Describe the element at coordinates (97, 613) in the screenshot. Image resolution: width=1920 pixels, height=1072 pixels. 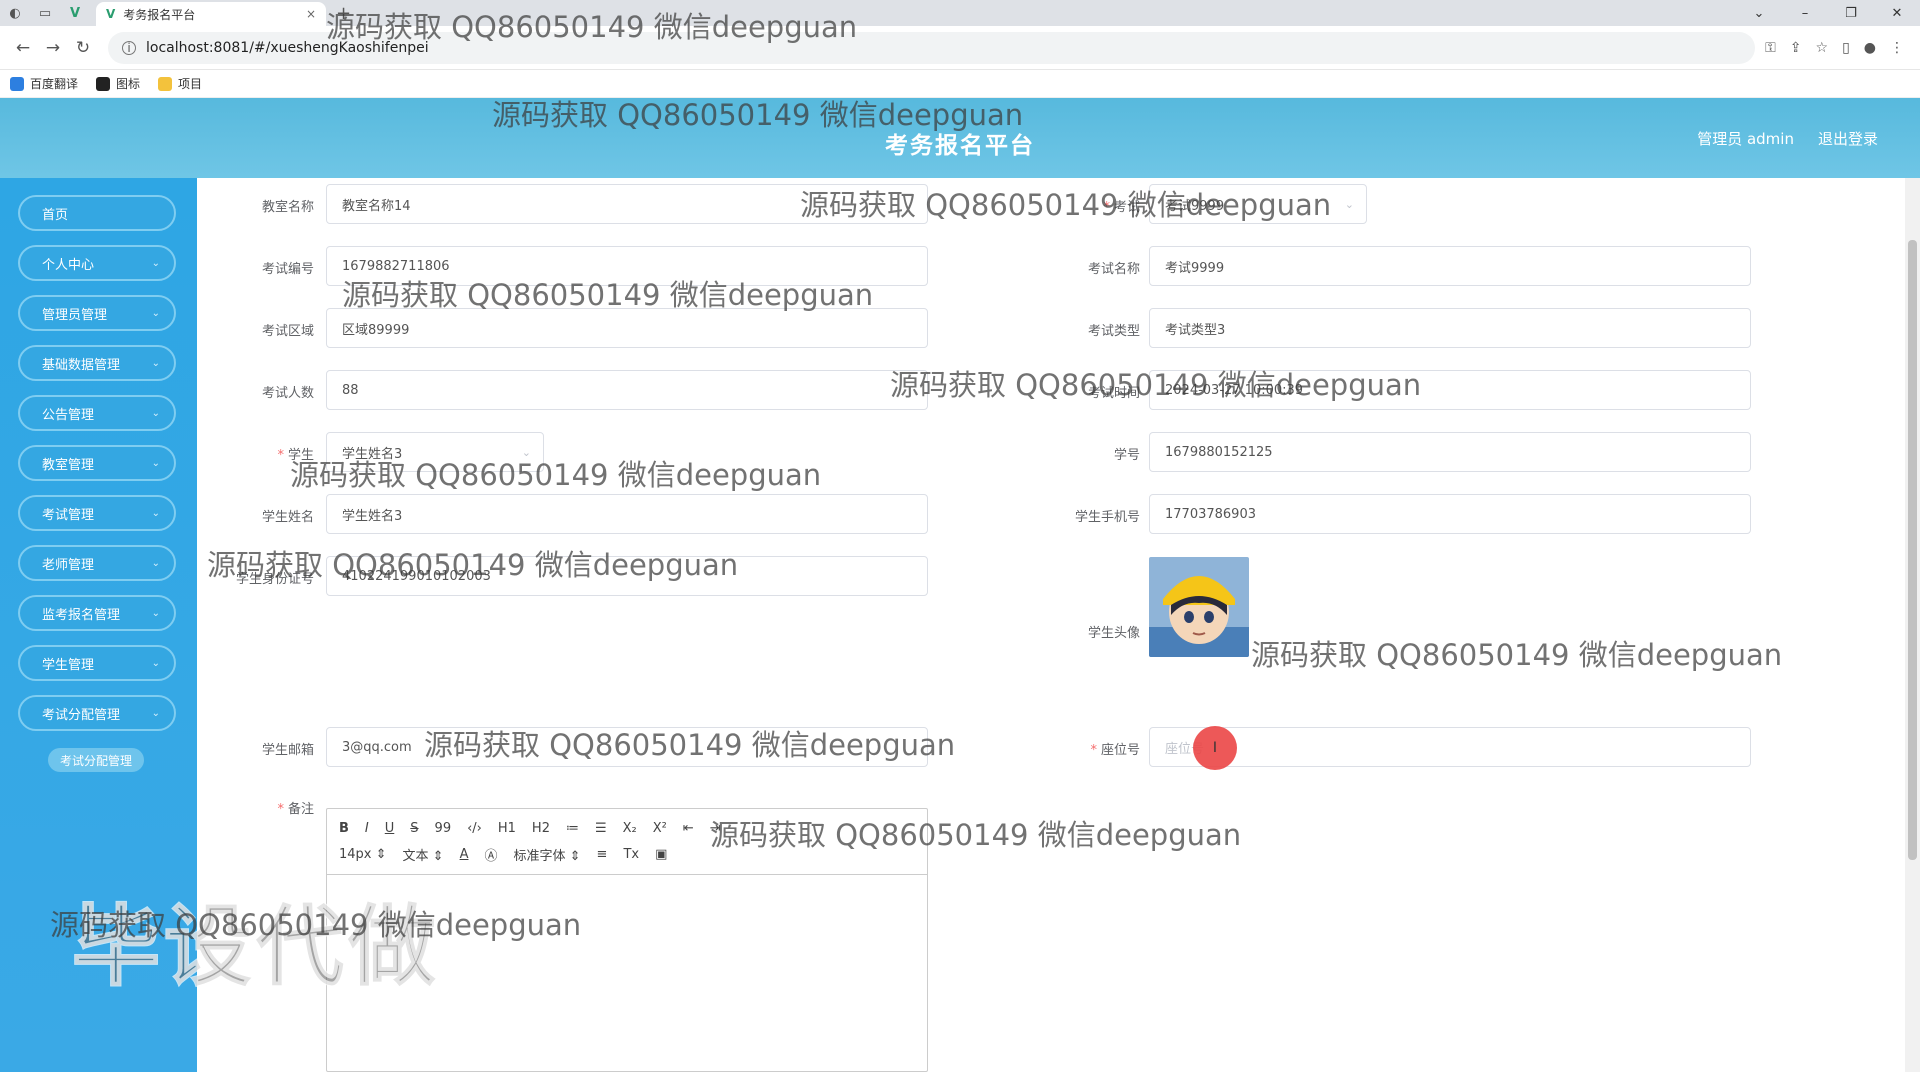
I see `sidebar-item-invigilate: 监考报名管理 ⌄` at that location.